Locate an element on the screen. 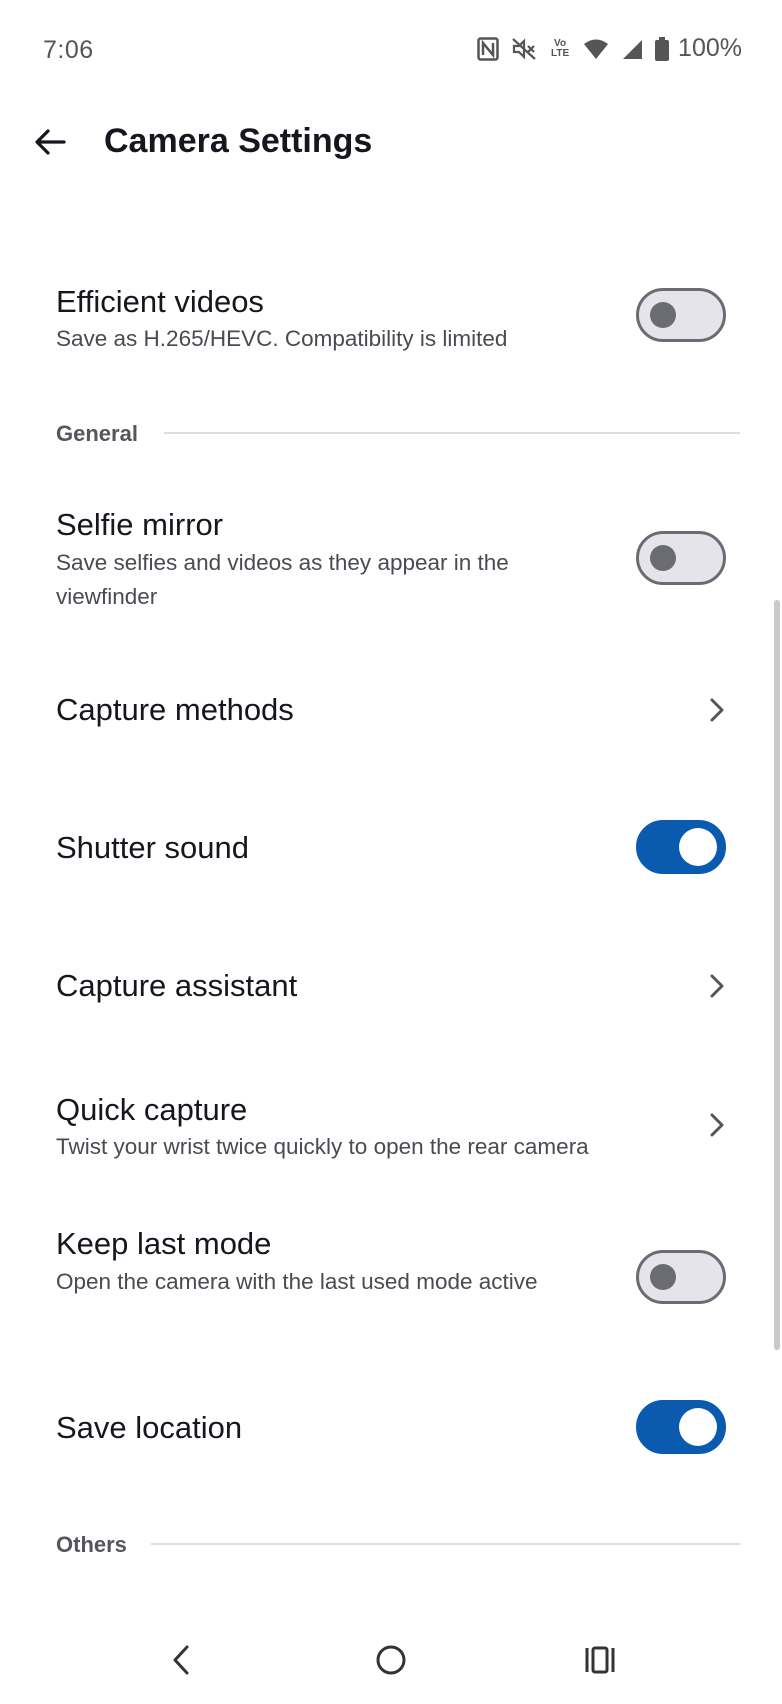  mute-icon is located at coordinates (524, 49).